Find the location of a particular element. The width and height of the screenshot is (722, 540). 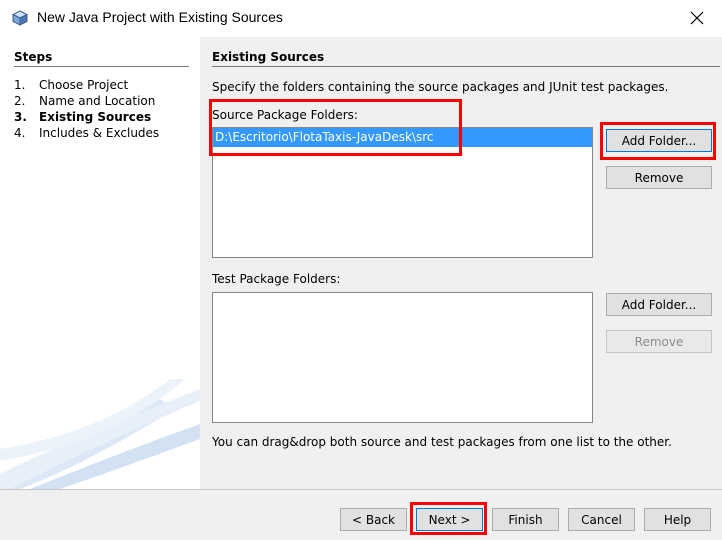

finish-button: Finish is located at coordinates (525, 519).